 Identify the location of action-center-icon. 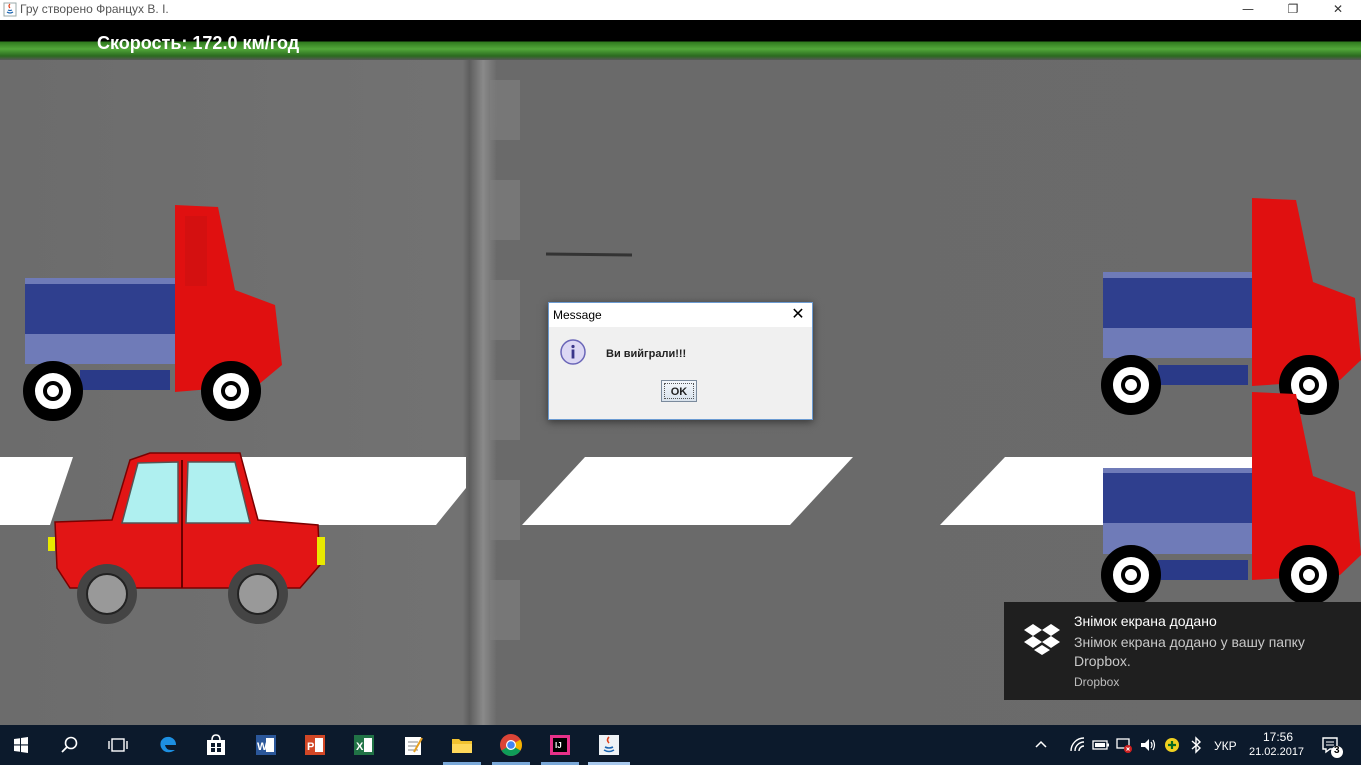
(1331, 746).